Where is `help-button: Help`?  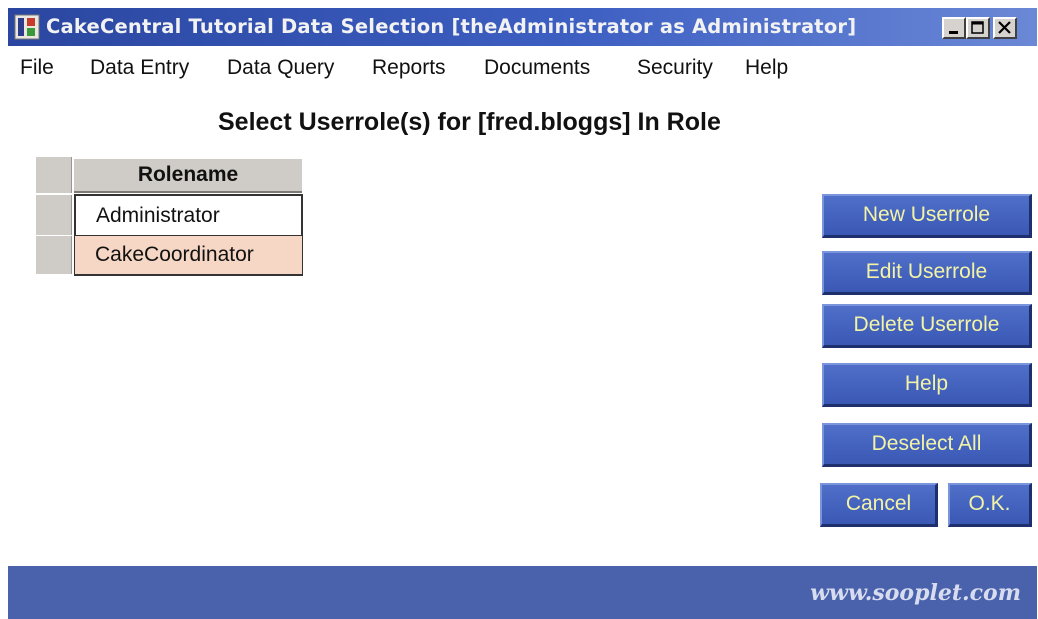 help-button: Help is located at coordinates (927, 385).